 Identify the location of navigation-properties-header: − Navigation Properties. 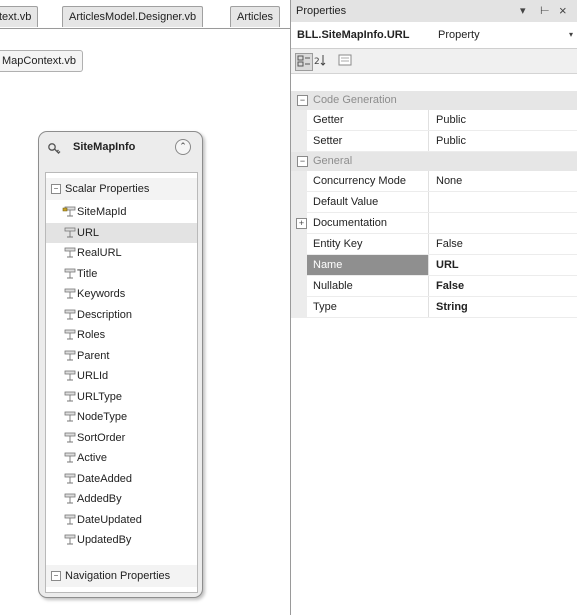
(121, 576).